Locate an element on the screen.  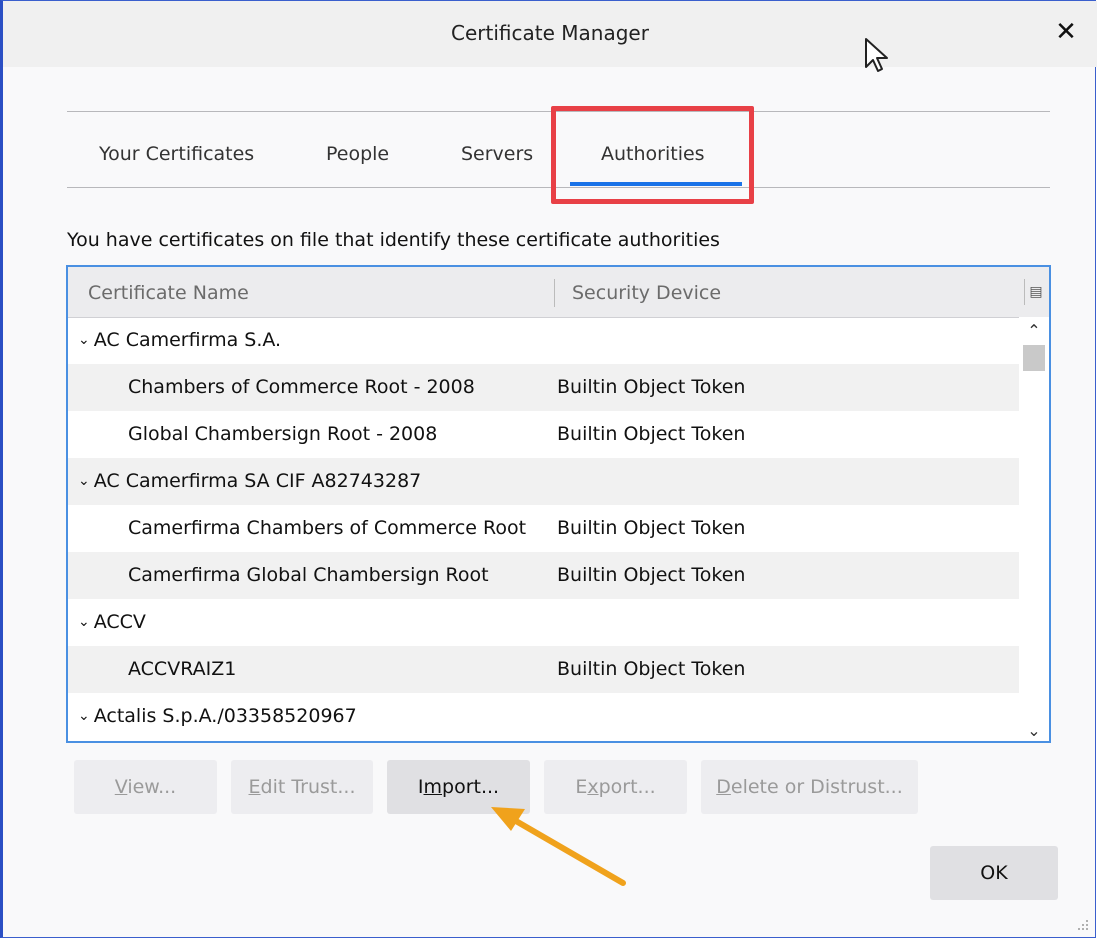
scroll-thumb is located at coordinates (1034, 358).